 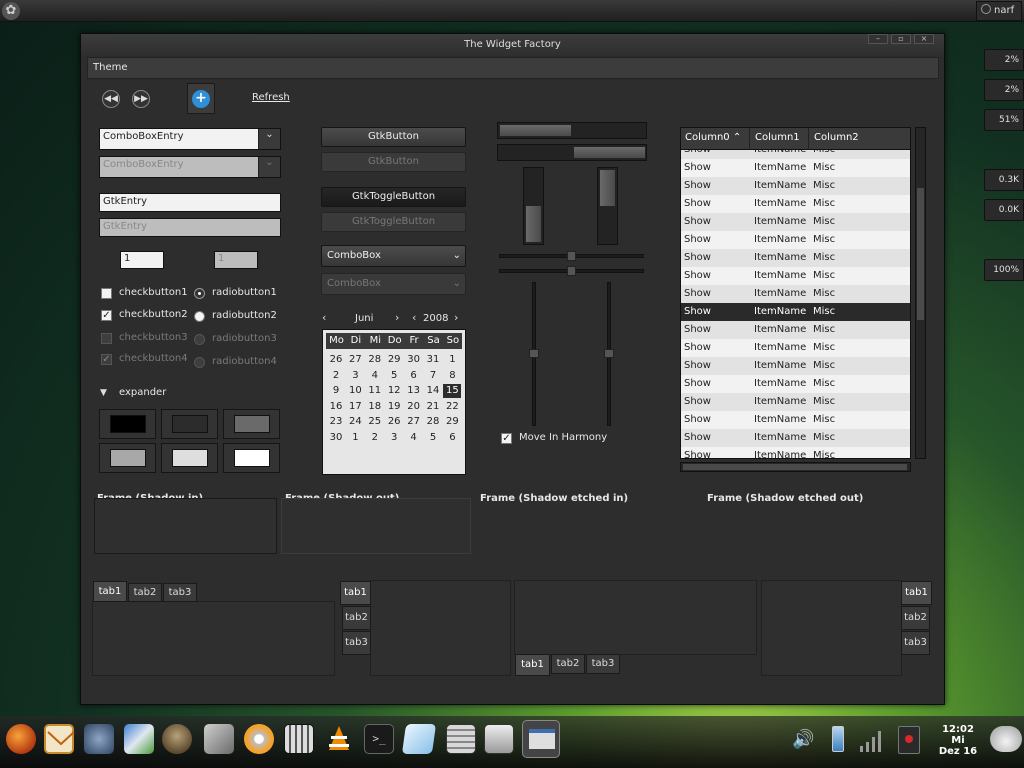 What do you see at coordinates (909, 740) in the screenshot?
I see `trash-icon` at bounding box center [909, 740].